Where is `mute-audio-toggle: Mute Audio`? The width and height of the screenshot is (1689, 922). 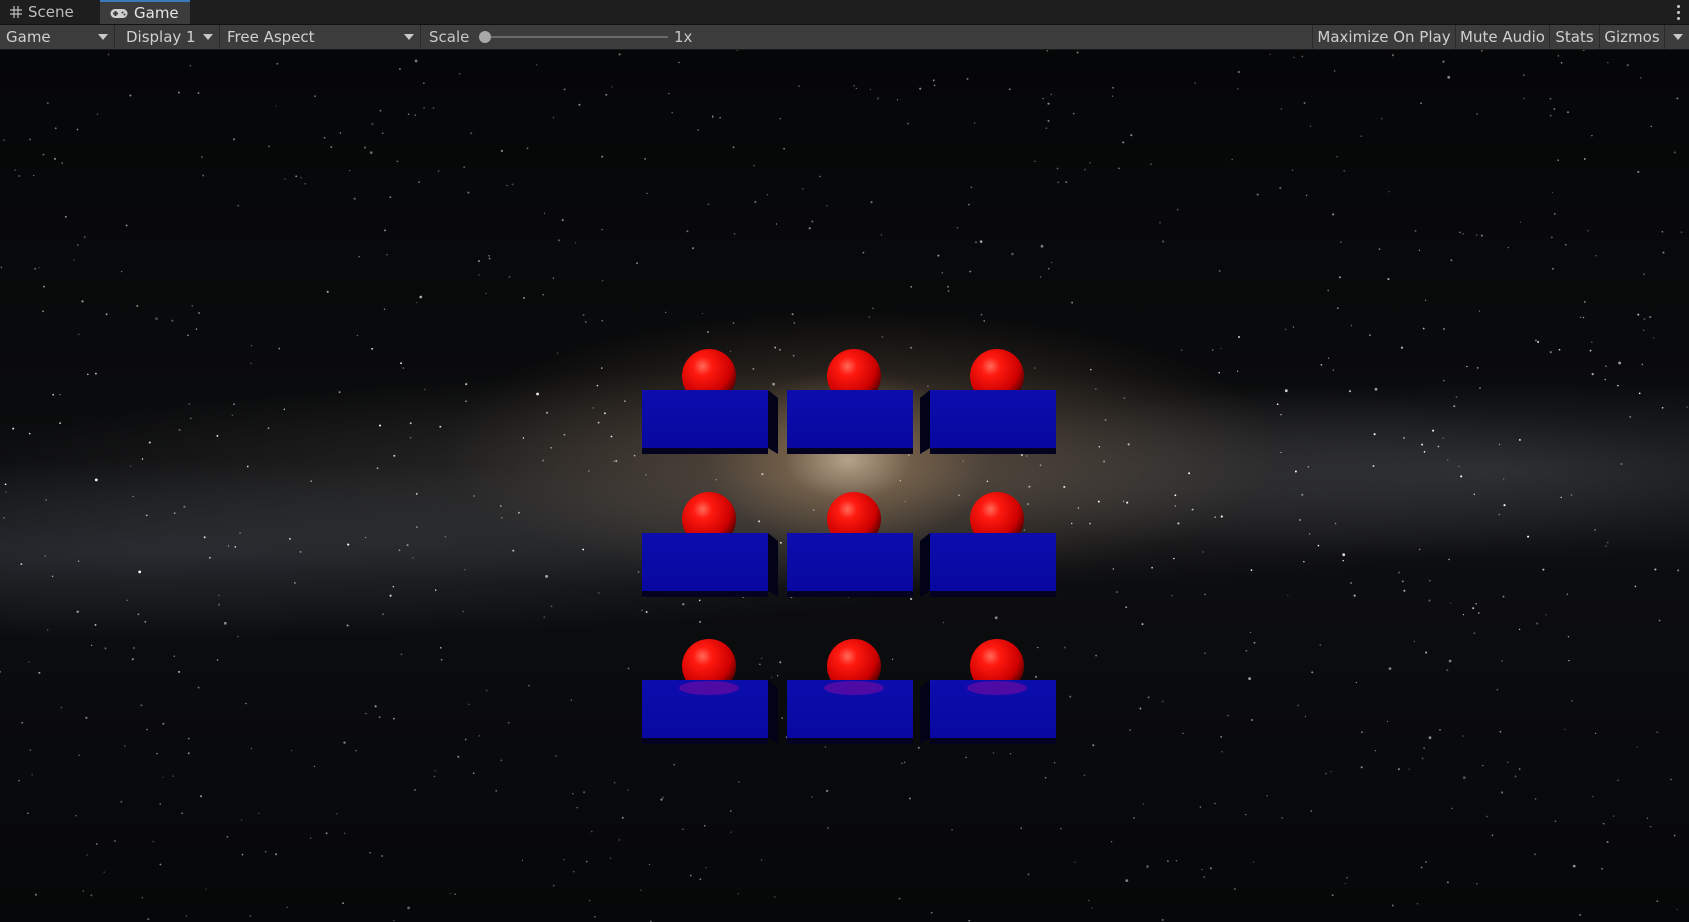
mute-audio-toggle: Mute Audio is located at coordinates (1502, 37).